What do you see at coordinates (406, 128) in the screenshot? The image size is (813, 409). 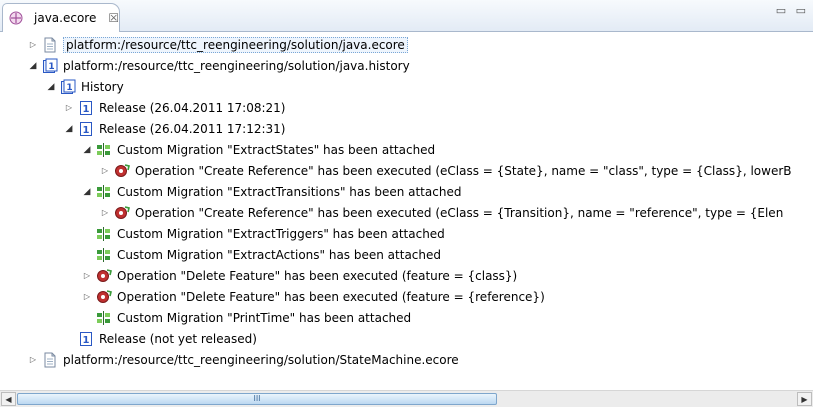 I see `tree-node: ◢ 1 Release (26.04.2011 17:12:31)` at bounding box center [406, 128].